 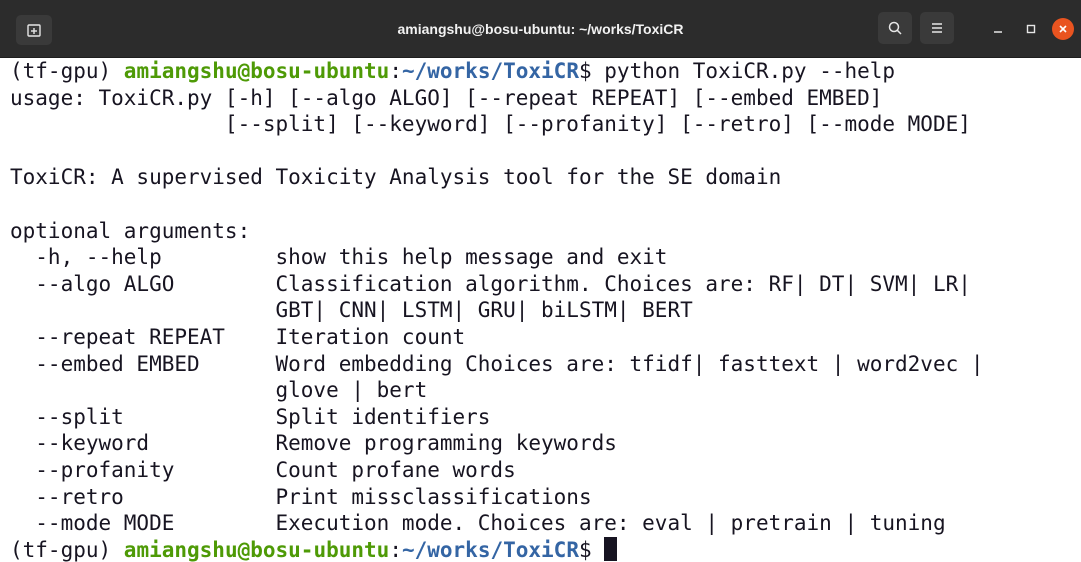 I want to click on close-button, so click(x=1063, y=29).